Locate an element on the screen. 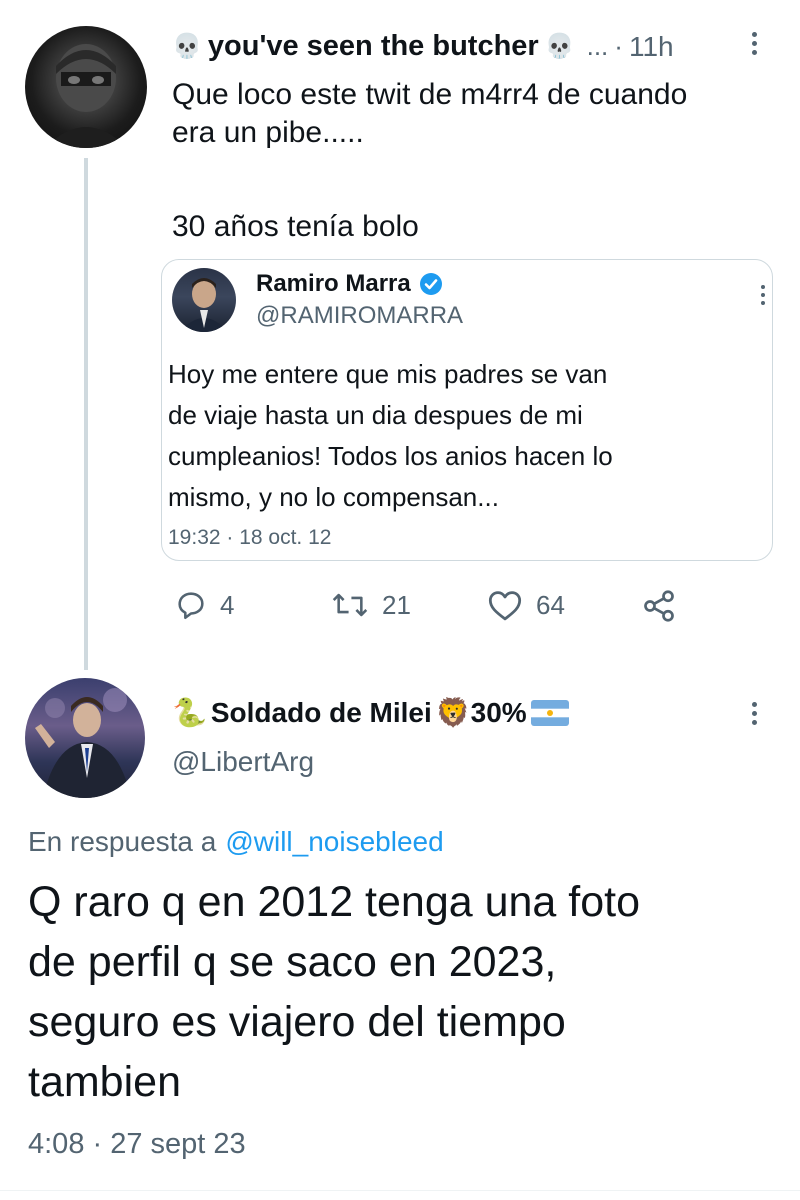 This screenshot has height=1200, width=800. heart-icon is located at coordinates (505, 606).